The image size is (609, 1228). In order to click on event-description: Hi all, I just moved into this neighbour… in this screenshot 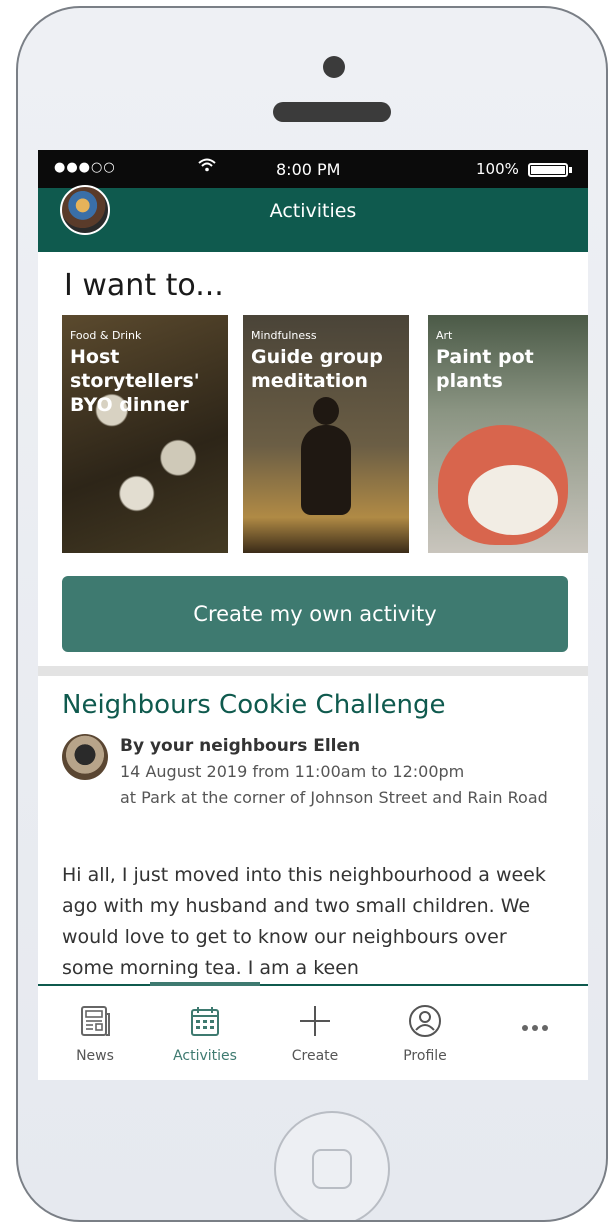, I will do `click(304, 921)`.